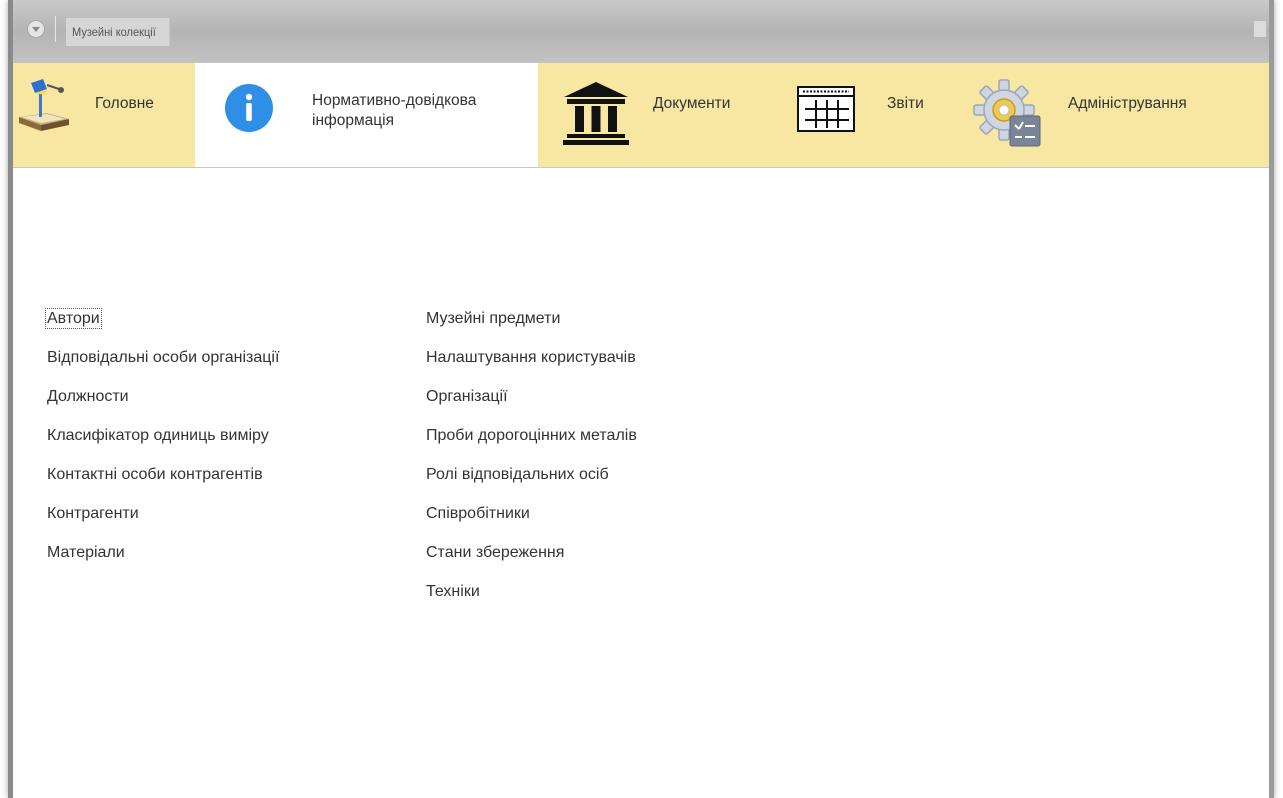 Image resolution: width=1283 pixels, height=798 pixels. Describe the element at coordinates (531, 520) in the screenshot. I see `link-employees: Співробітники` at that location.